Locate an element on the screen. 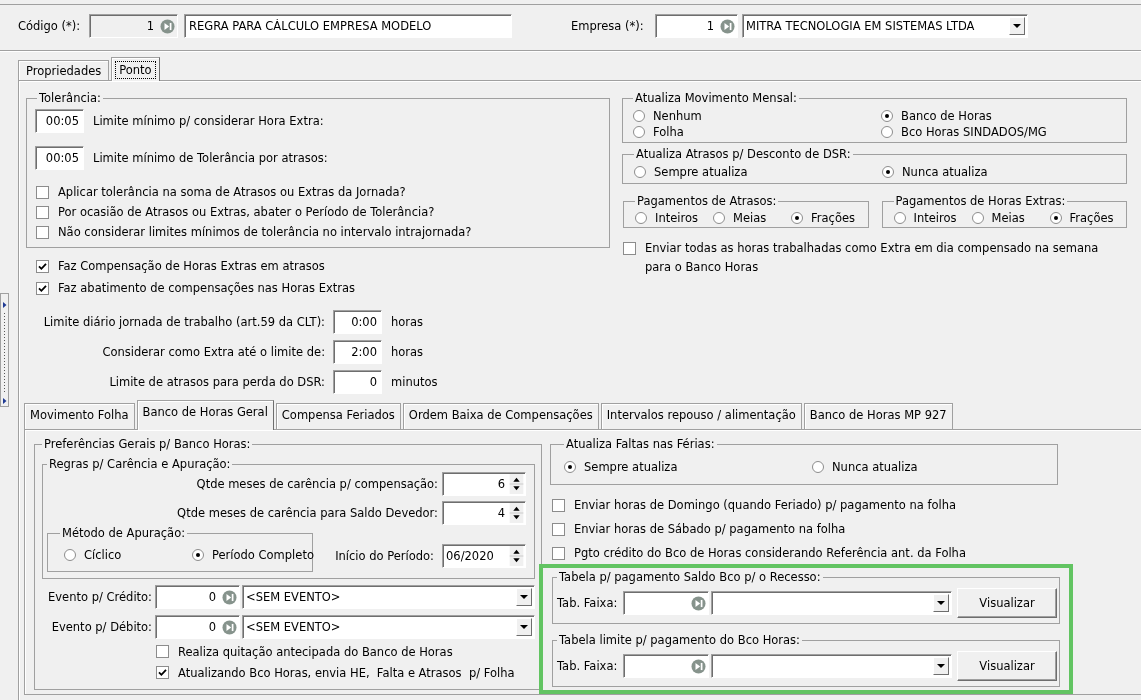 The image size is (1141, 700). field-label: Início do Período: is located at coordinates (384, 556).